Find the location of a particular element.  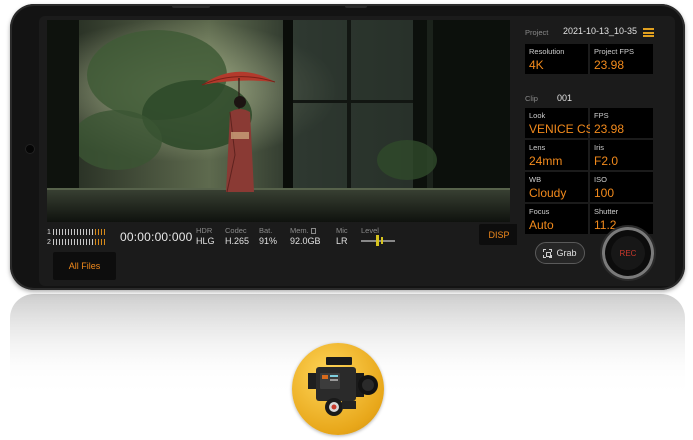

memory-label: Mem. is located at coordinates (305, 231).